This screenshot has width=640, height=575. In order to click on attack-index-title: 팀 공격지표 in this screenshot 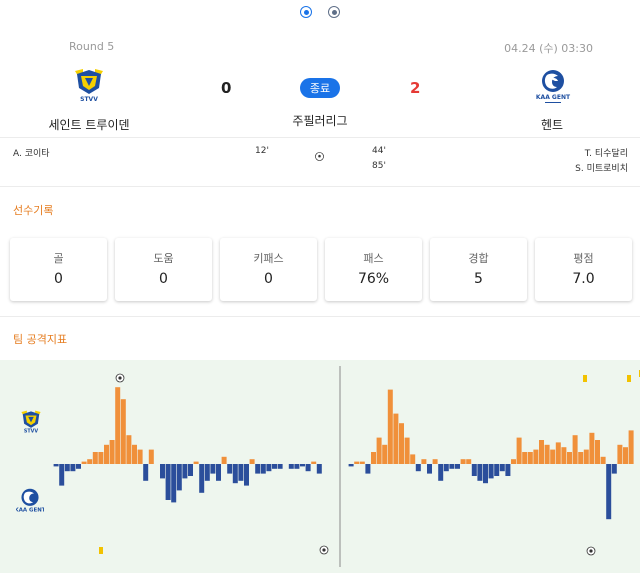, I will do `click(40, 339)`.